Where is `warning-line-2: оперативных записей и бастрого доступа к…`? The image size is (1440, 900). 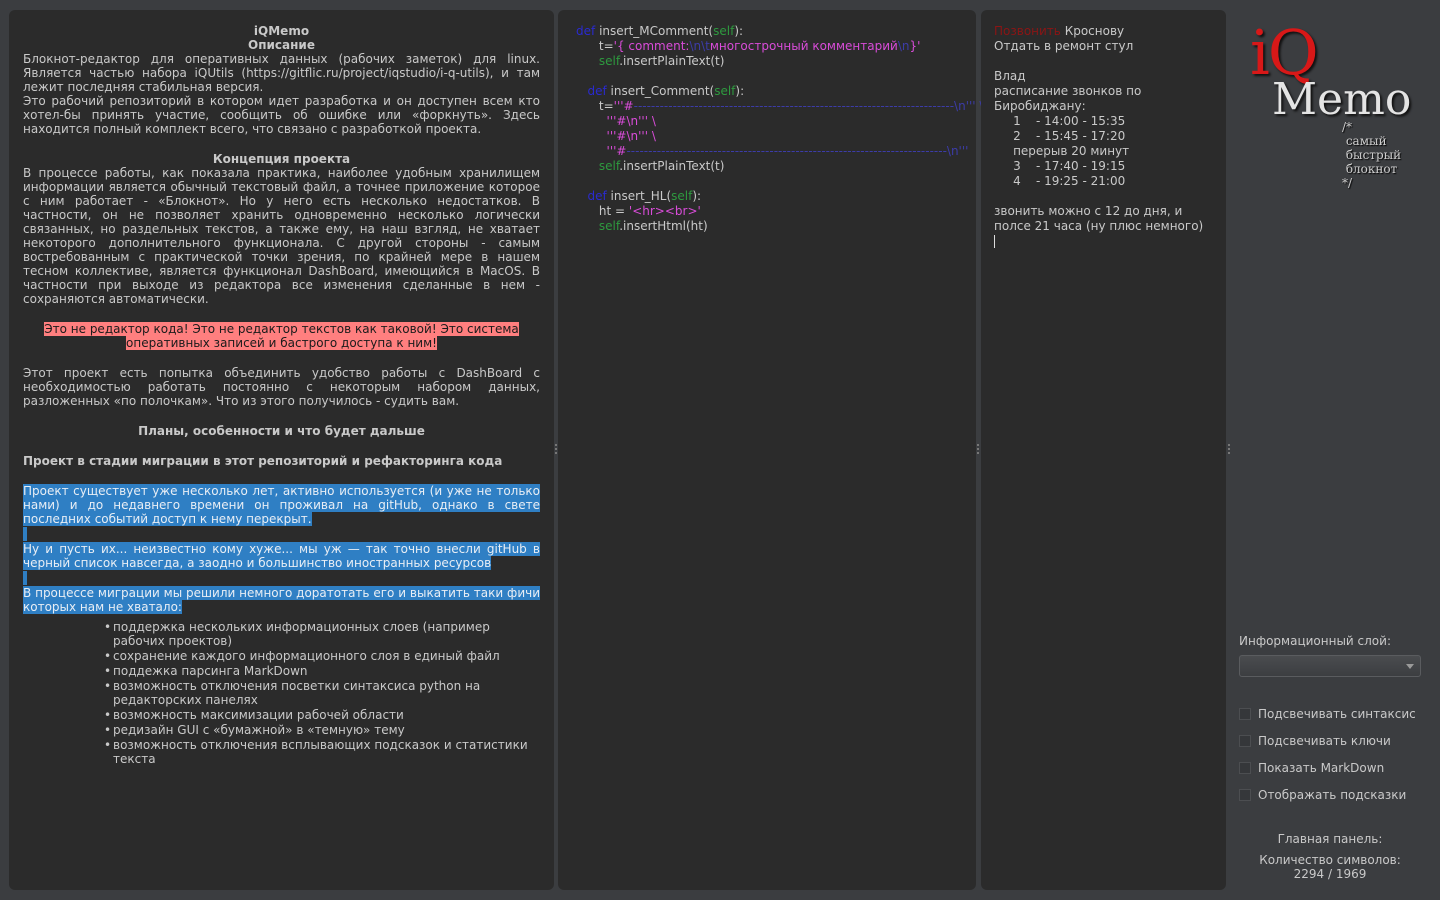
warning-line-2: оперативных записей и бастрого доступа к… is located at coordinates (281, 343).